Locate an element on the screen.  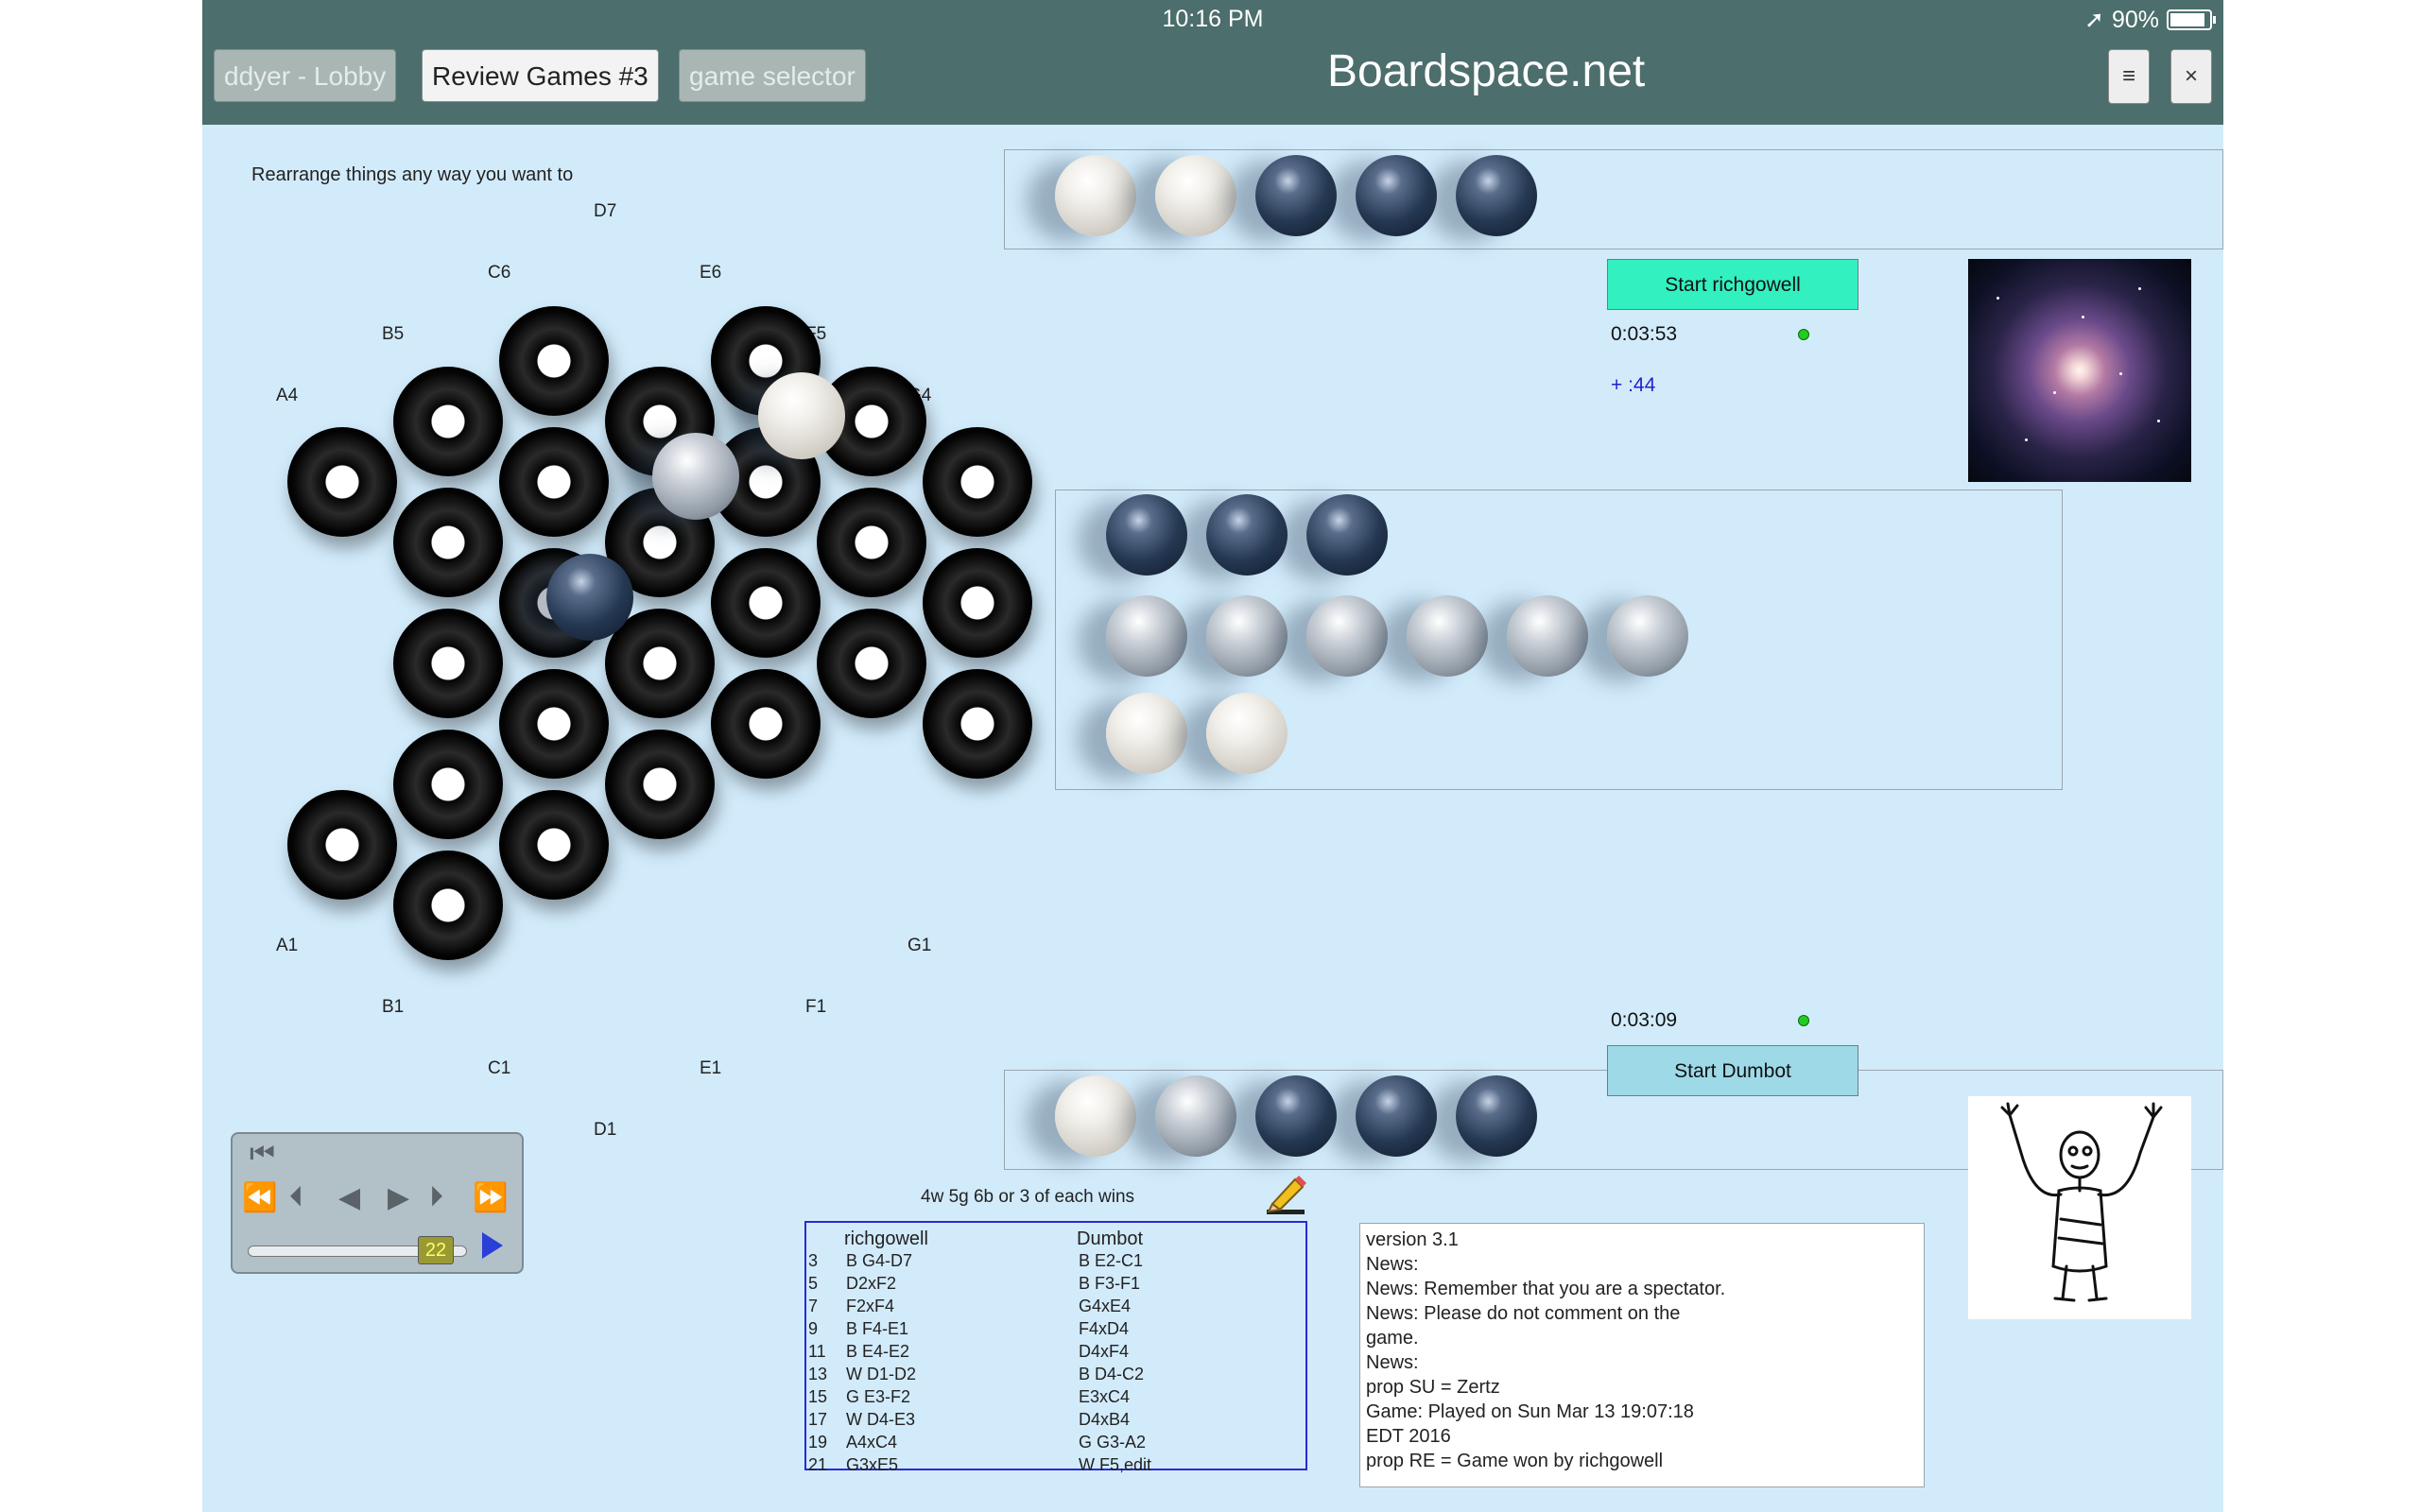
chat-line: prop RE = Game won by richgowell is located at coordinates (1515, 1461).